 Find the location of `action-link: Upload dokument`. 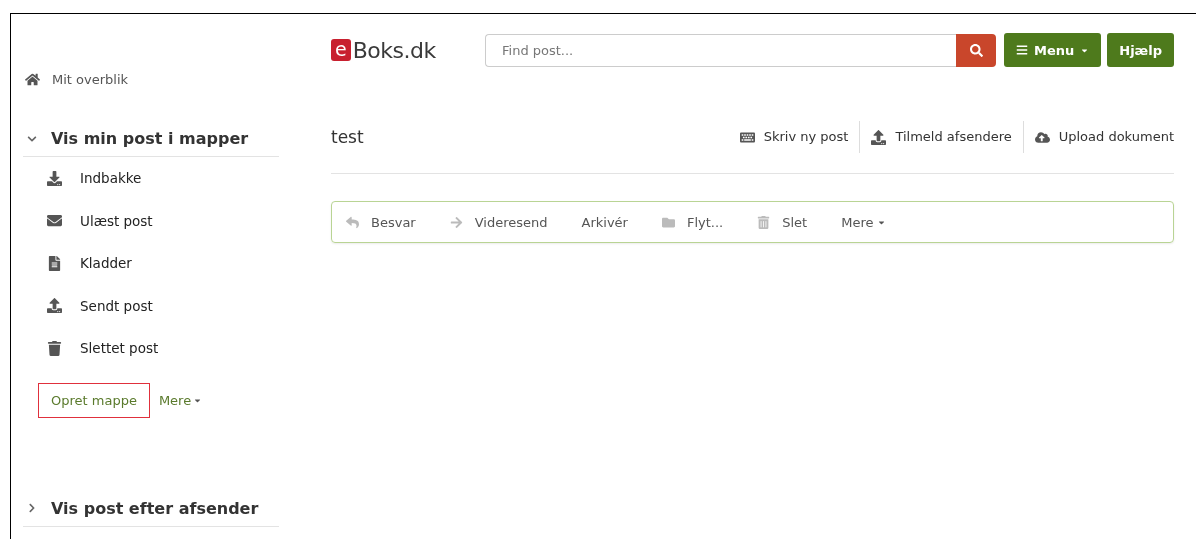

action-link: Upload dokument is located at coordinates (1098, 137).